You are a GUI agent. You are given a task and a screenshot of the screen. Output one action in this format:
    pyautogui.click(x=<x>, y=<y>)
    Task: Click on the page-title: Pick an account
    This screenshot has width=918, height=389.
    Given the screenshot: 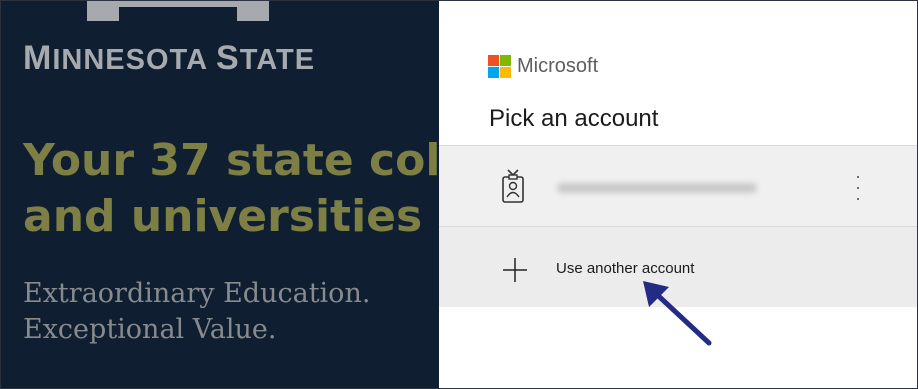 What is the action you would take?
    pyautogui.click(x=574, y=118)
    